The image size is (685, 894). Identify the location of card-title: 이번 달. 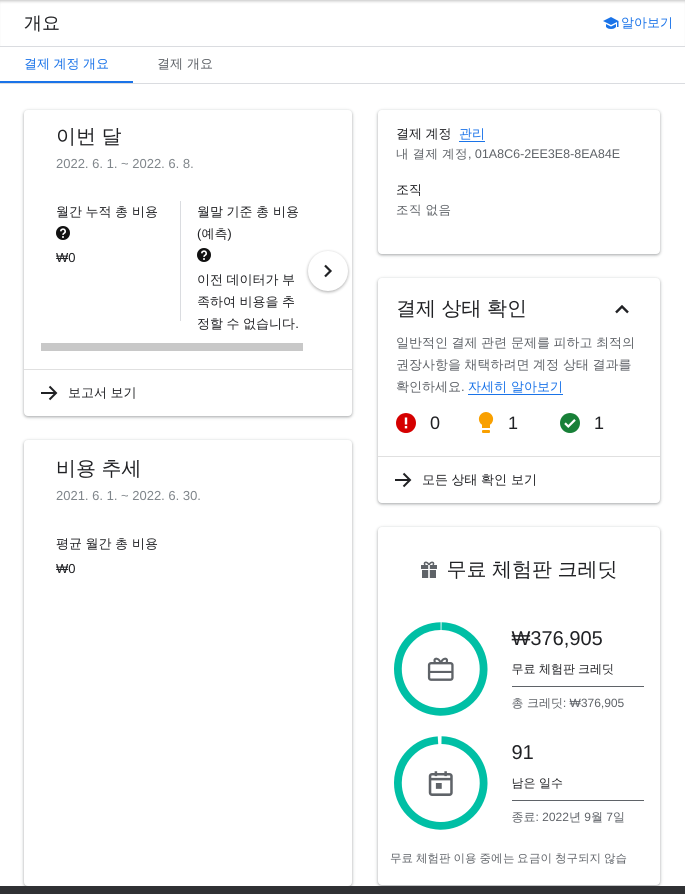
(89, 137).